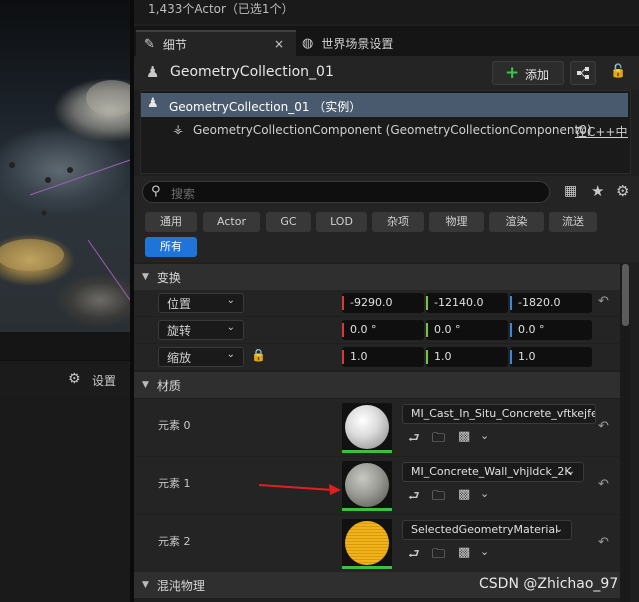 The image size is (639, 602). I want to click on add-component-button: + 添加, so click(528, 73).